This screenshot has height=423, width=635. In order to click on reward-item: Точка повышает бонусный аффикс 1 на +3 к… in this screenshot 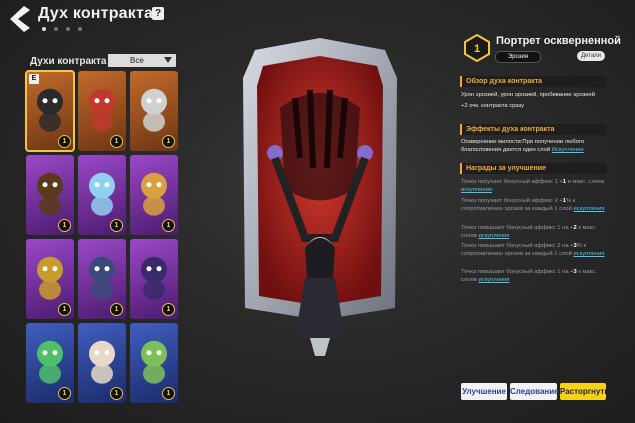, I will do `click(533, 276)`.